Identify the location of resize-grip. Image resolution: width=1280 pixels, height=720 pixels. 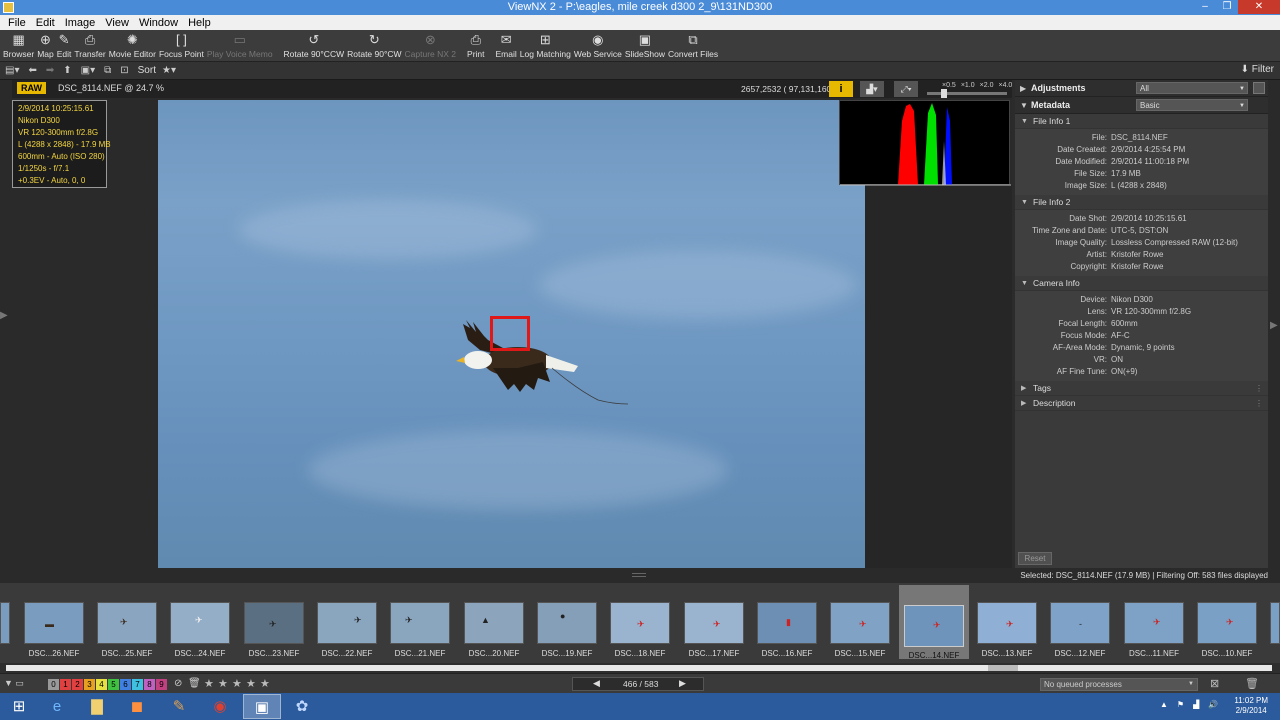
(639, 575).